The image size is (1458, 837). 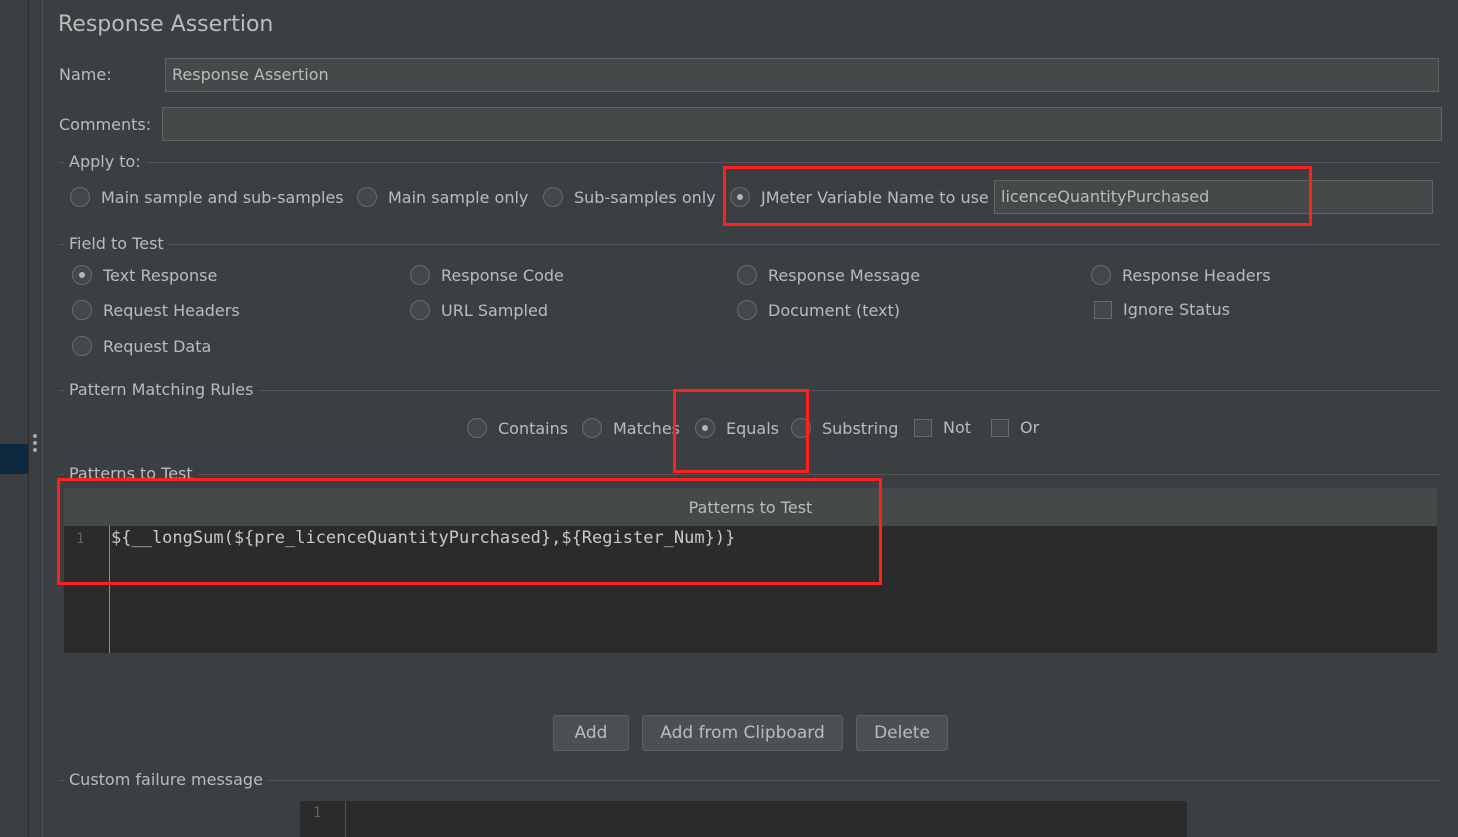 I want to click on field-request-data-radio: Request Data, so click(x=141, y=346).